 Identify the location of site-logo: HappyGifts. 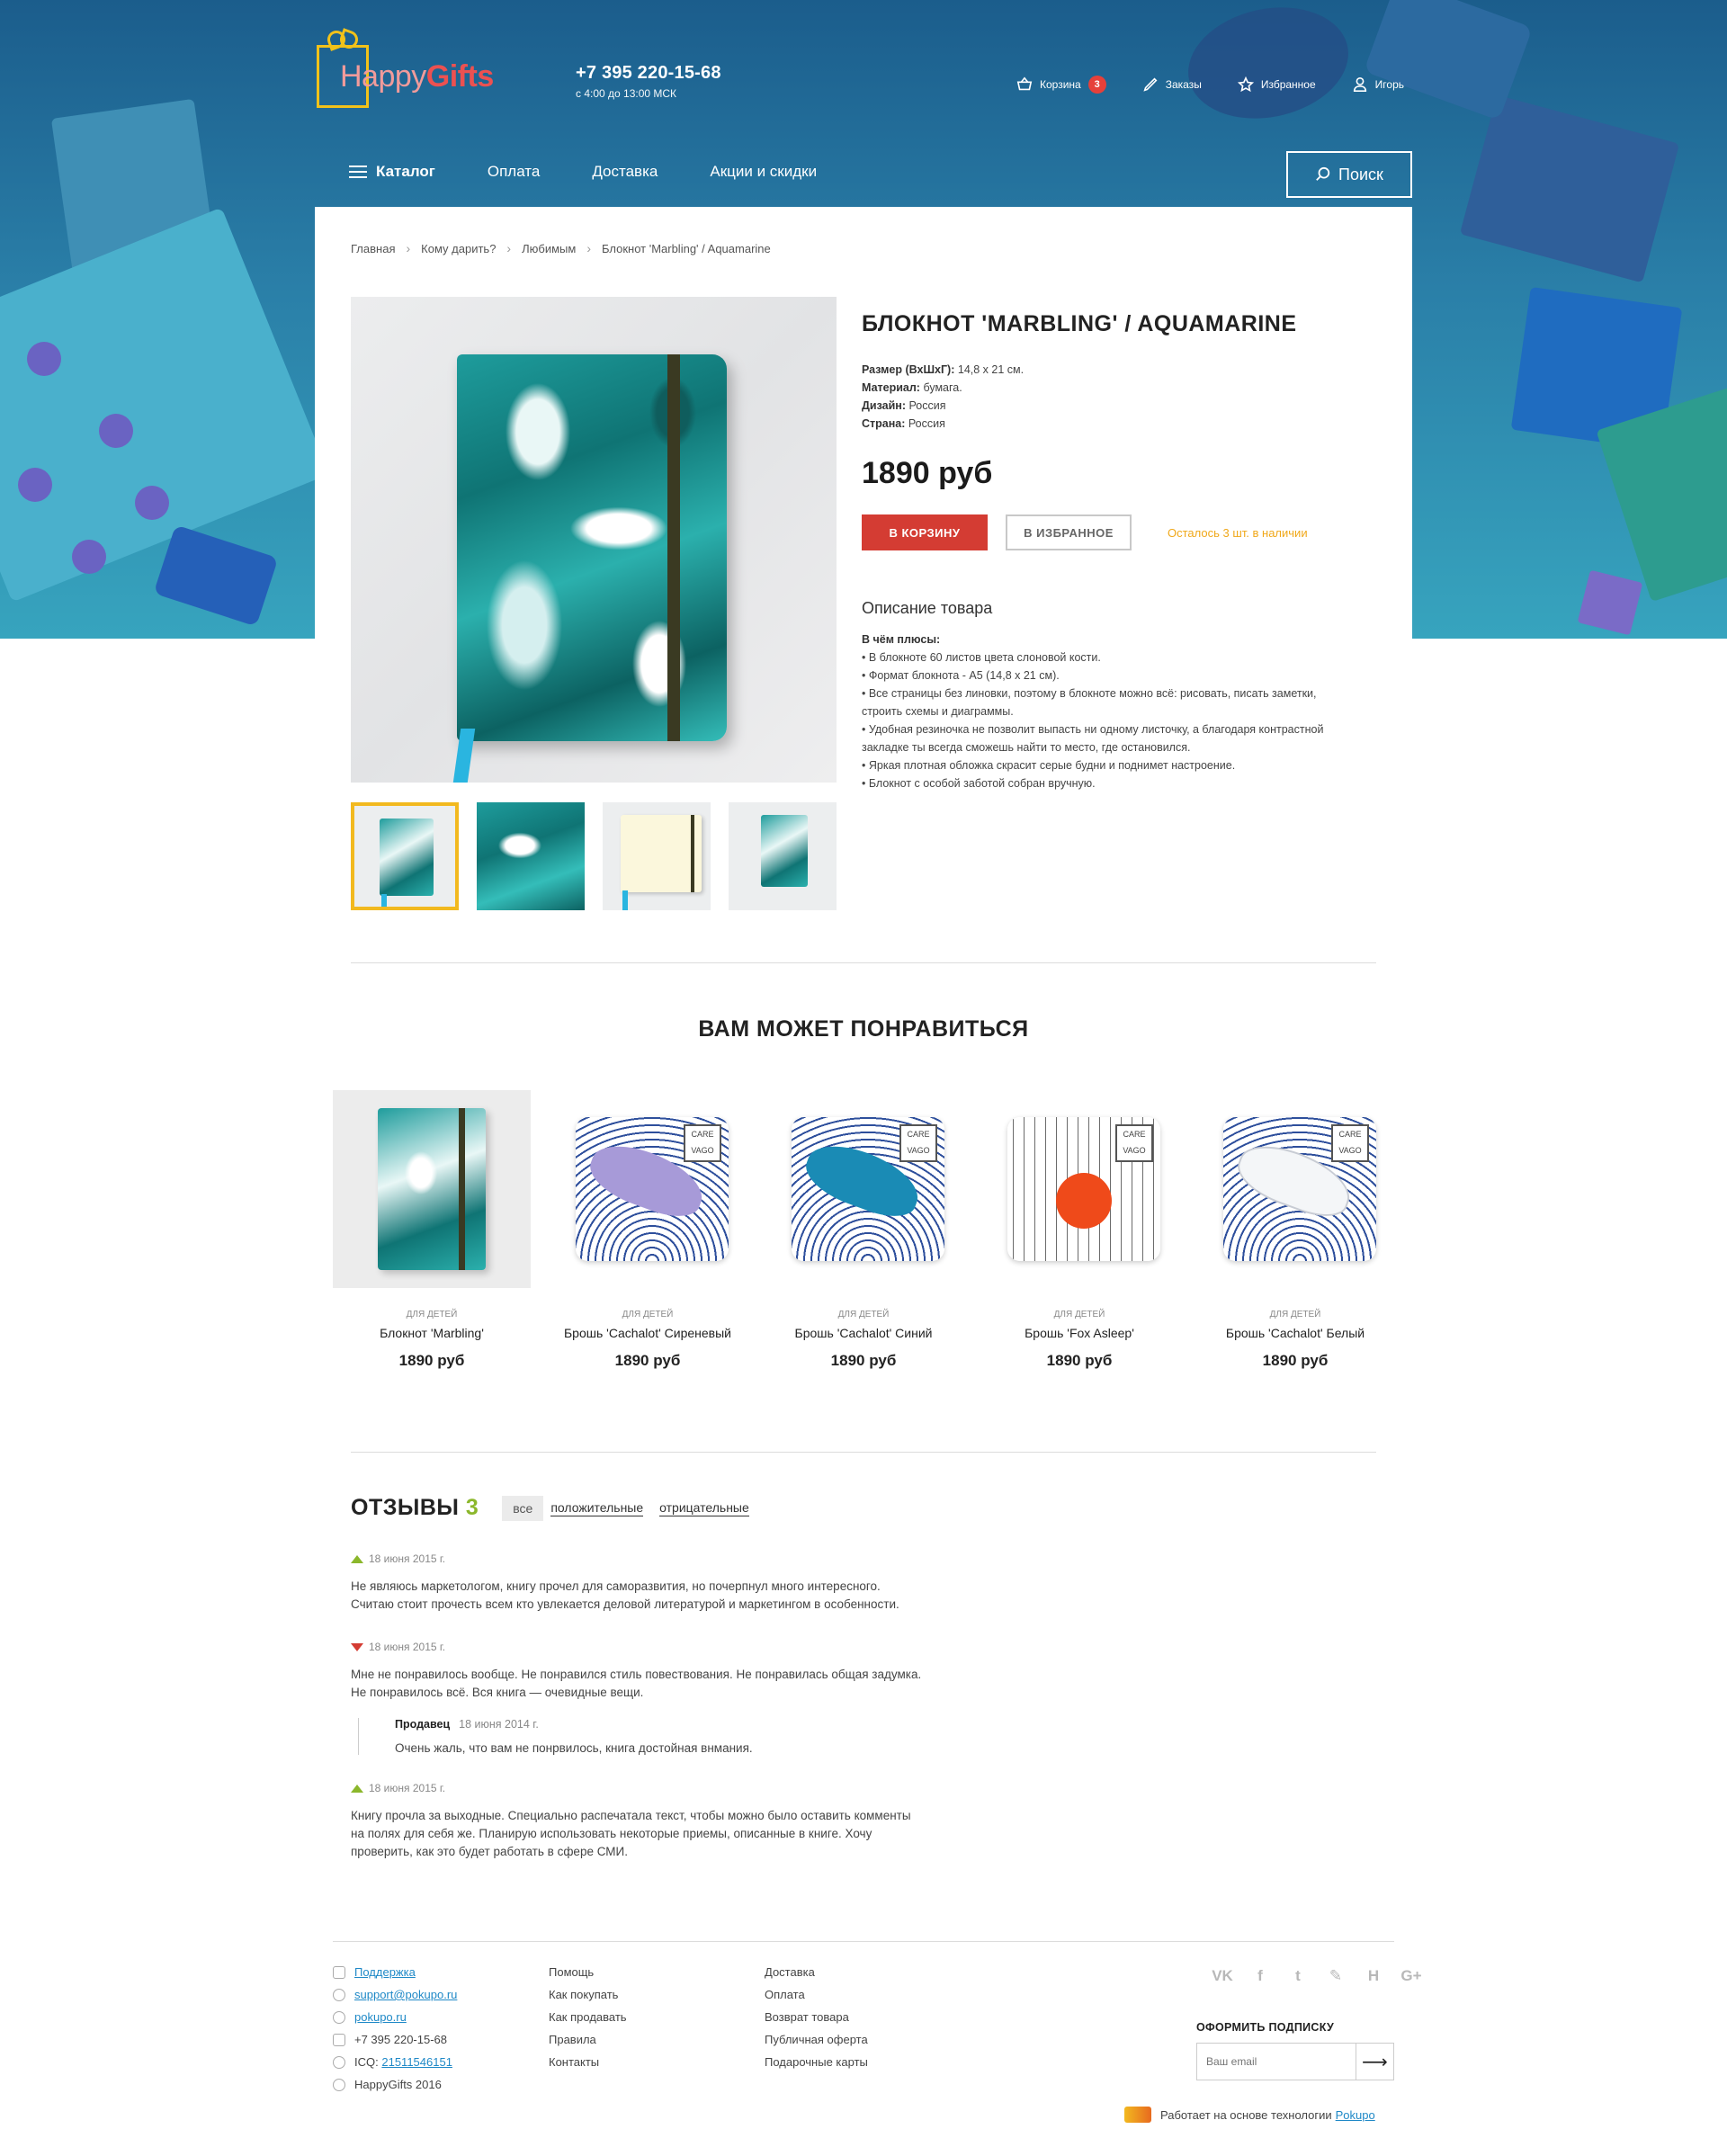
(412, 68).